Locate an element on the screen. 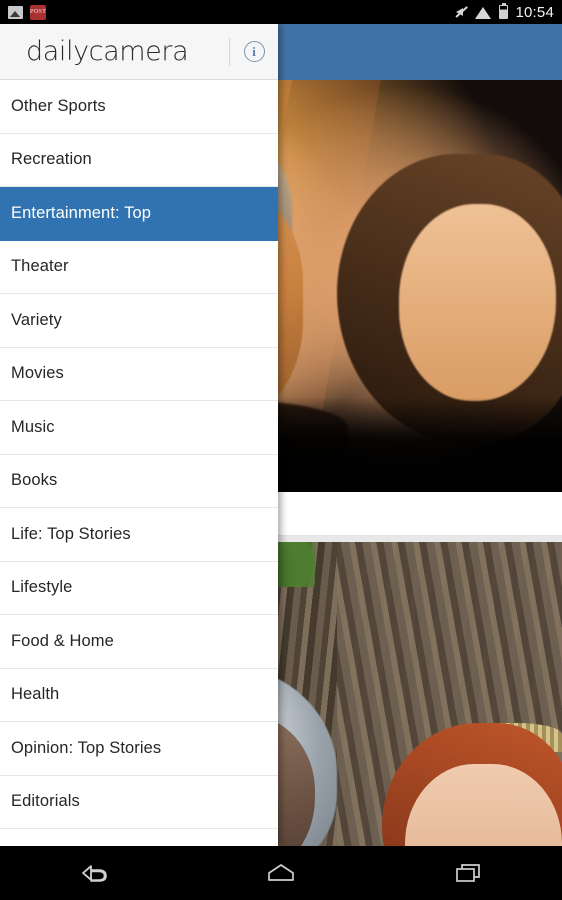  info-icon: i is located at coordinates (254, 51).